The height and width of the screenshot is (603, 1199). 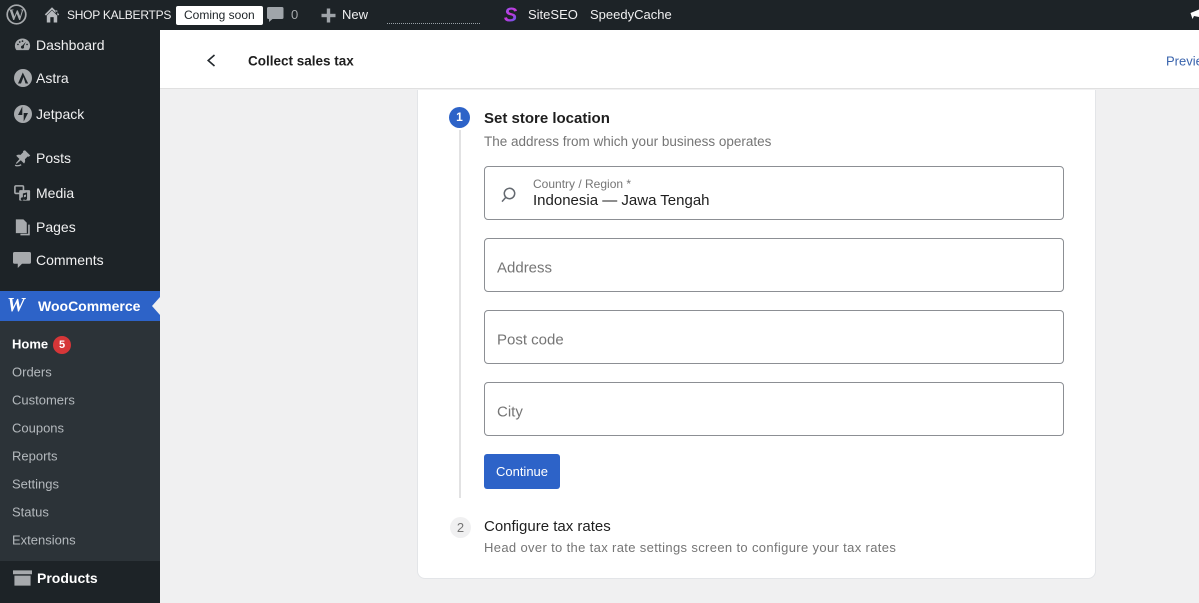 I want to click on svg-text: S, so click(x=511, y=15).